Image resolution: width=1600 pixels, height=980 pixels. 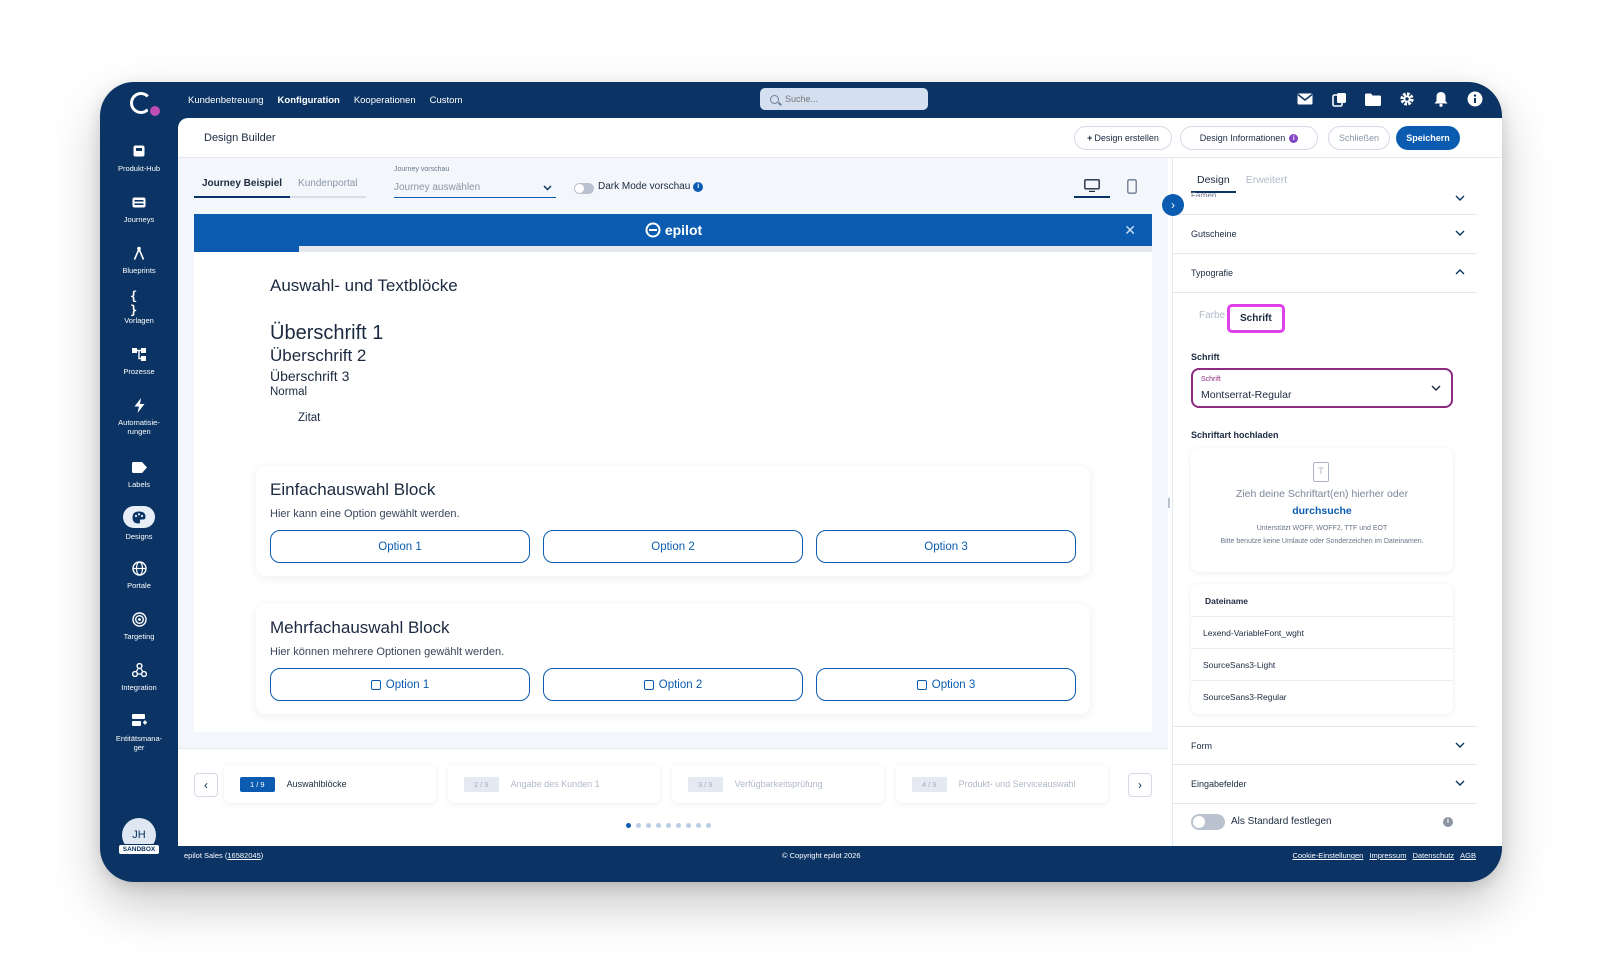 What do you see at coordinates (1322, 388) in the screenshot?
I see `font-select: Schrift Montserrat-Regular` at bounding box center [1322, 388].